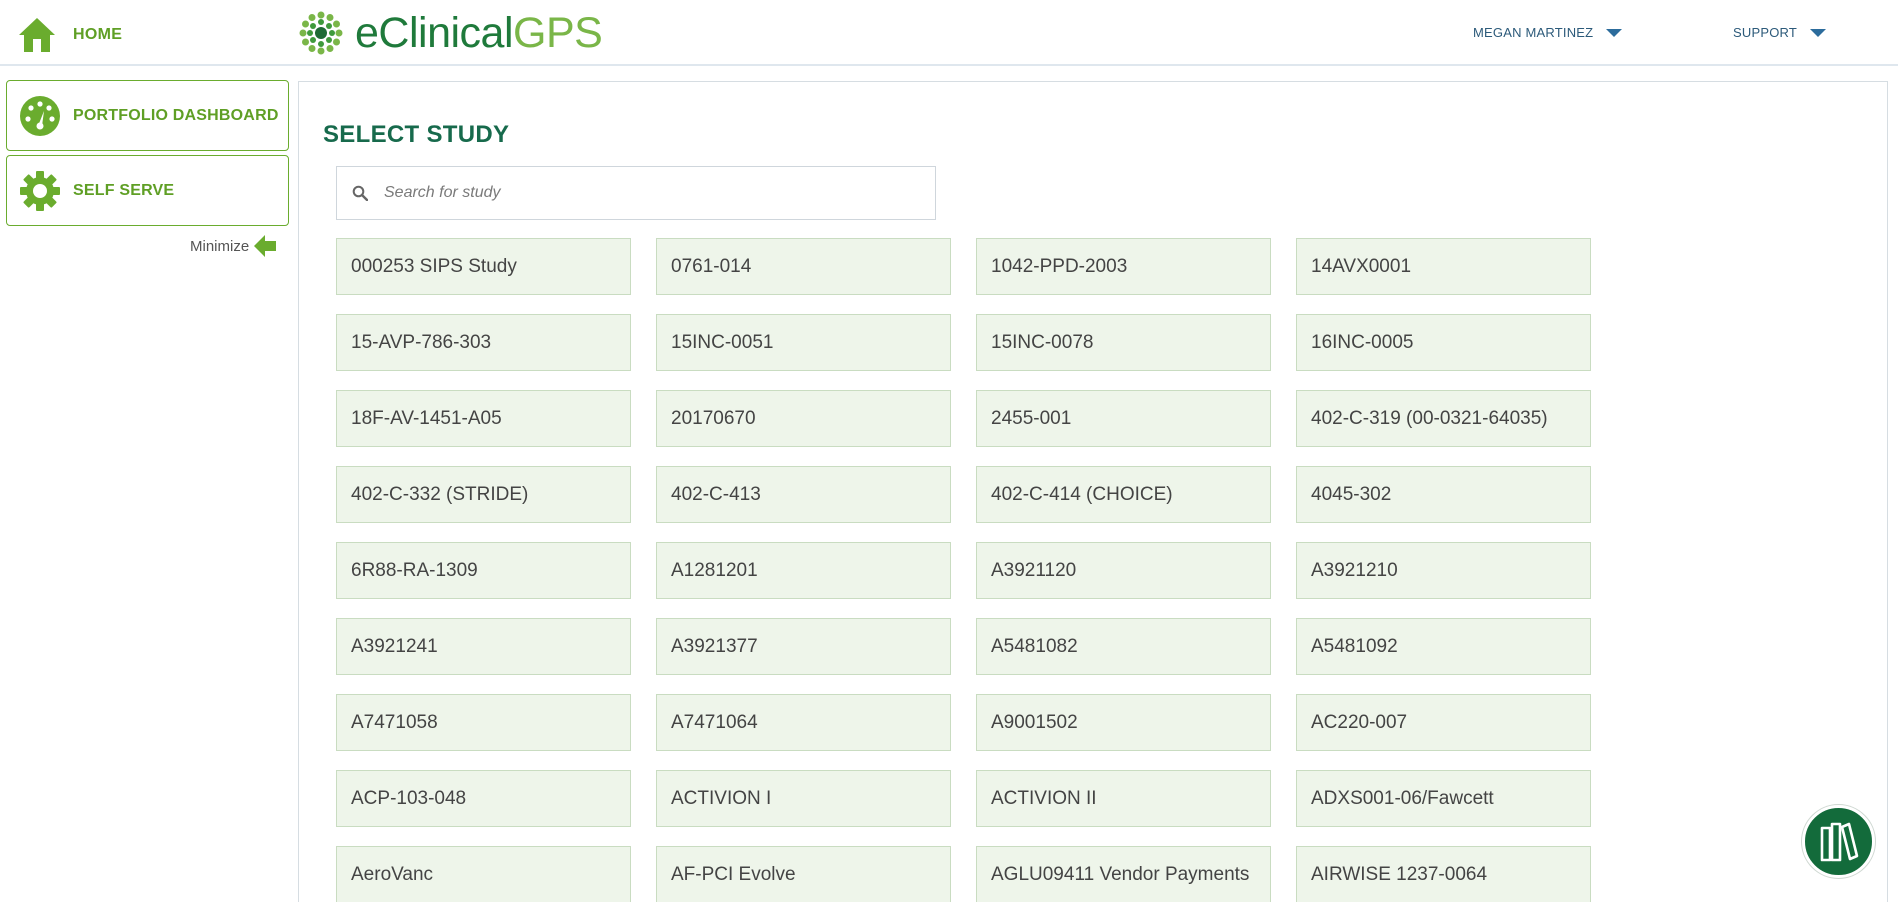  What do you see at coordinates (654, 193) in the screenshot?
I see `search-input` at bounding box center [654, 193].